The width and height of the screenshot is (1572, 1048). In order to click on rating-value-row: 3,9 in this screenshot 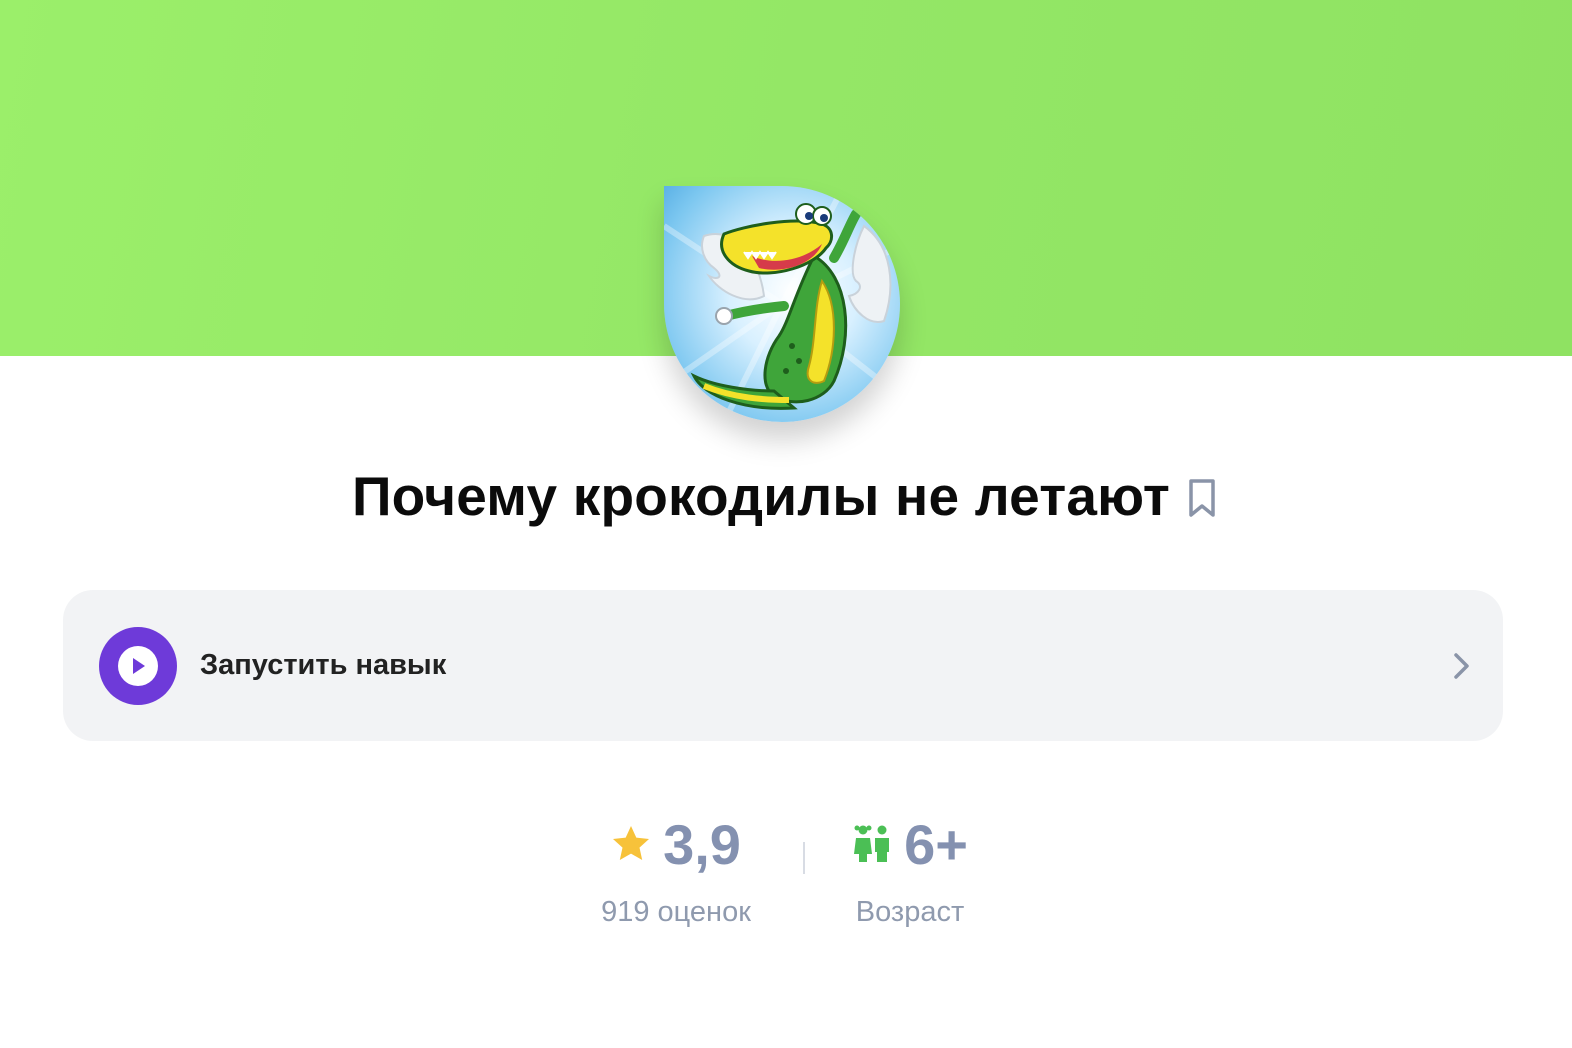, I will do `click(676, 844)`.